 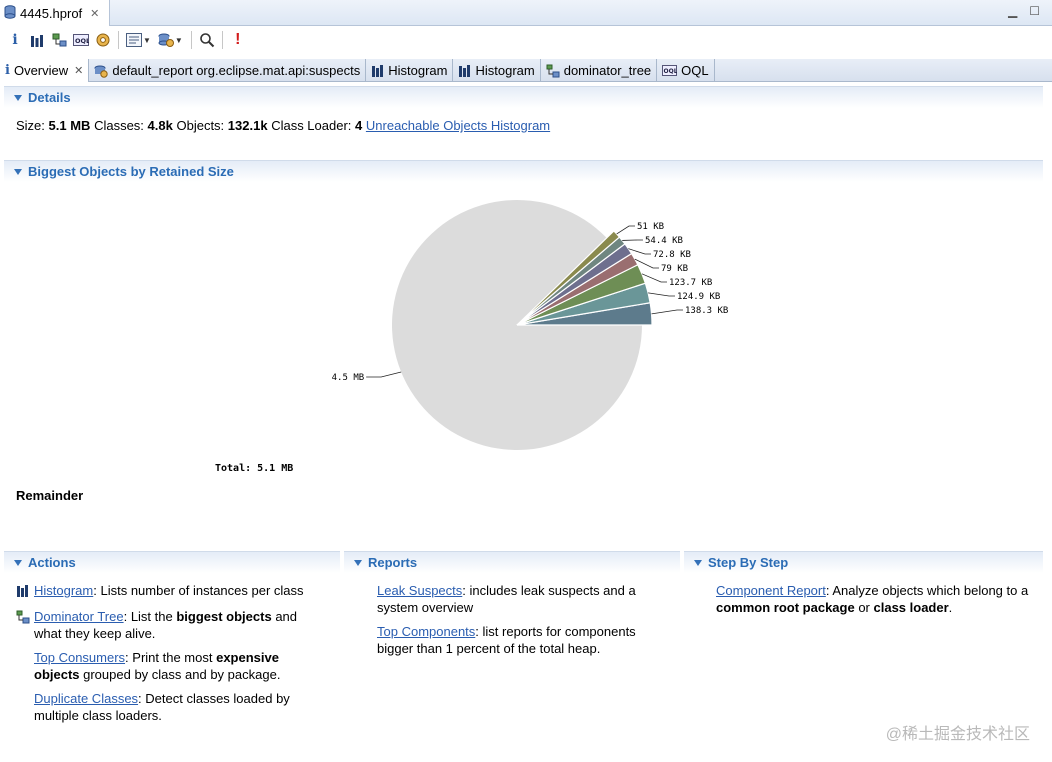 What do you see at coordinates (52, 562) in the screenshot?
I see `actions-title: Actions` at bounding box center [52, 562].